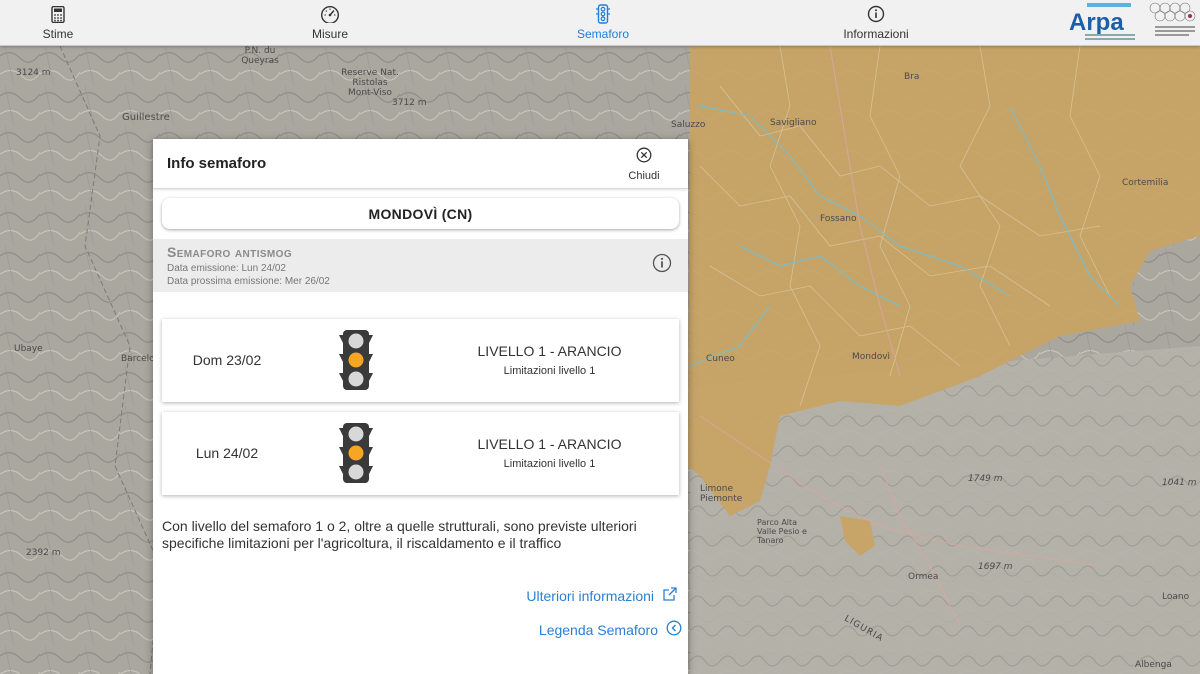 The image size is (1200, 674). What do you see at coordinates (674, 629) in the screenshot?
I see `chevron-left-circle-icon` at bounding box center [674, 629].